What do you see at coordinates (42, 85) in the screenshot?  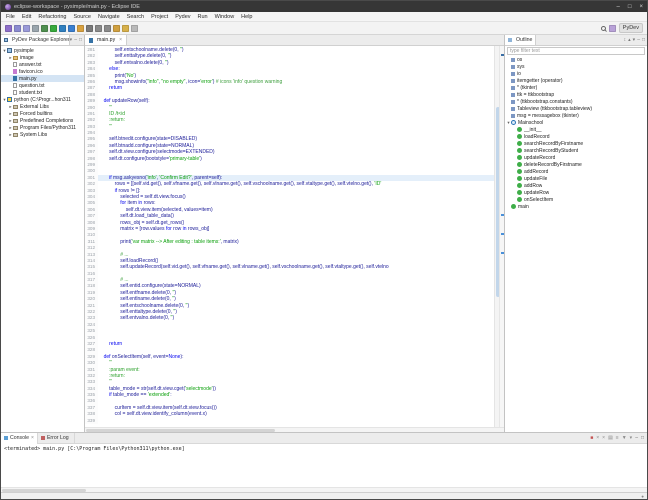 I see `tree-item: question.txt` at bounding box center [42, 85].